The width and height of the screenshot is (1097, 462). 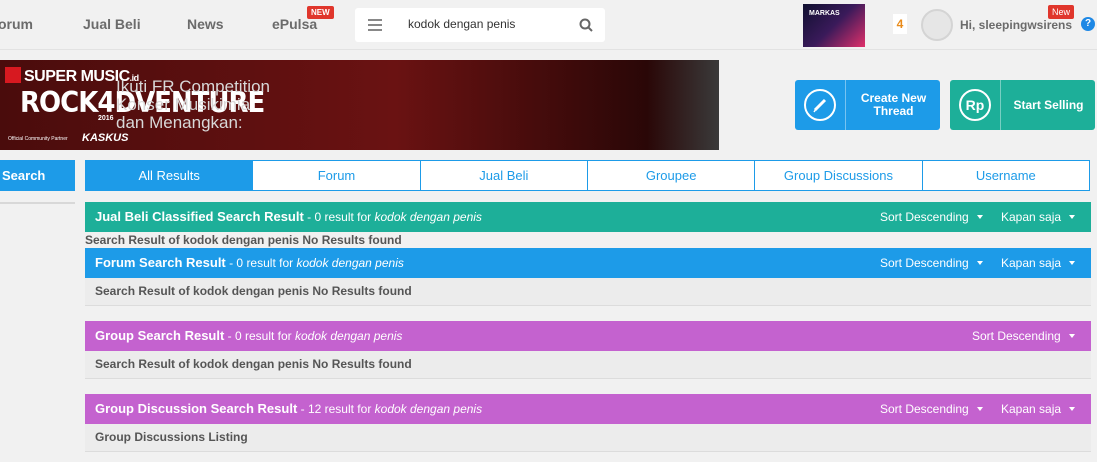 I want to click on help-icon: ?, so click(x=1088, y=24).